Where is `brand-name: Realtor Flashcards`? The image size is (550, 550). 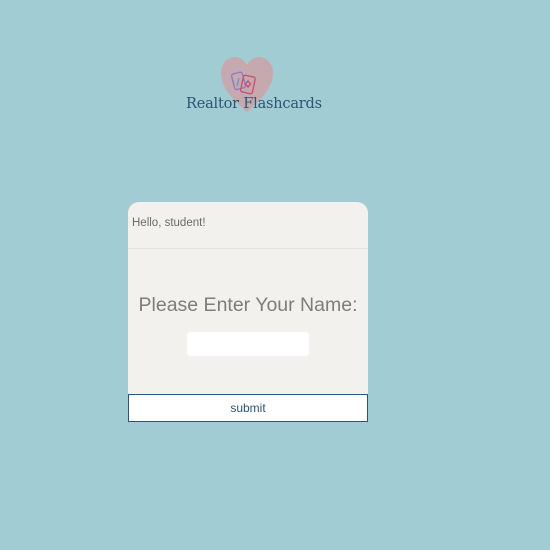
brand-name: Realtor Flashcards is located at coordinates (254, 104).